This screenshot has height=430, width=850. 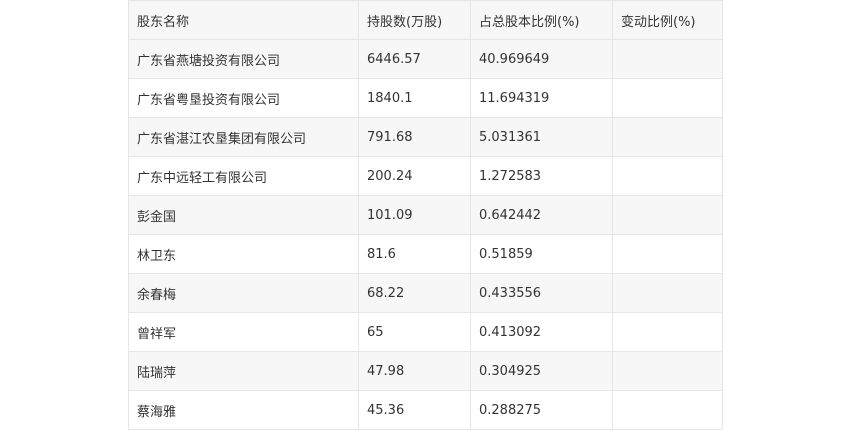 What do you see at coordinates (414, 293) in the screenshot?
I see `cell-shares-held: 68.22` at bounding box center [414, 293].